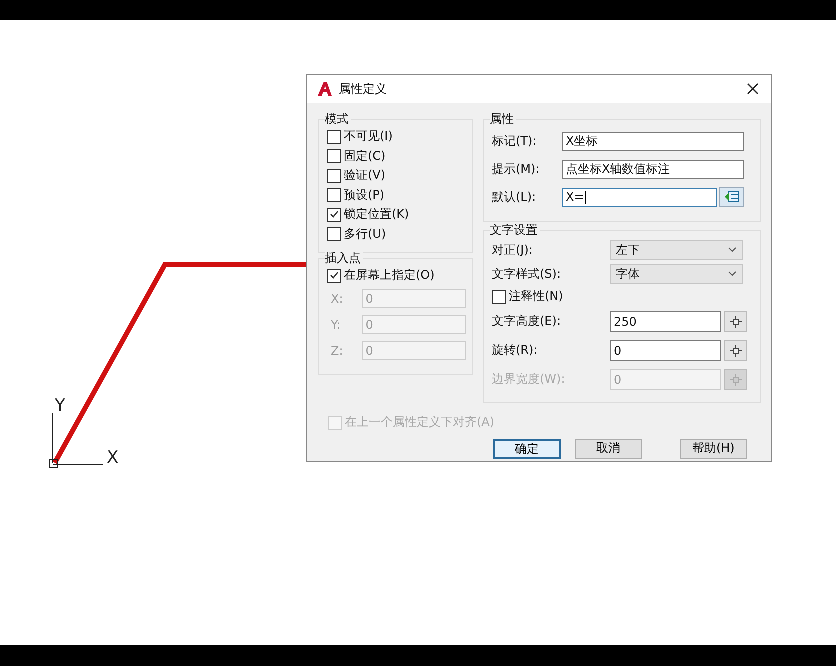  I want to click on dropdown: 字体, so click(676, 274).